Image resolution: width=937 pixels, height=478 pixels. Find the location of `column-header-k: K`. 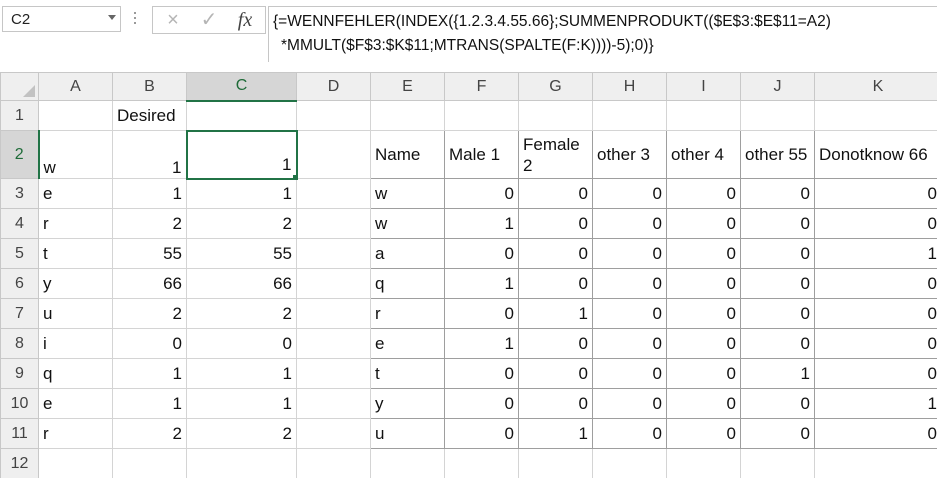

column-header-k: K is located at coordinates (875, 86).